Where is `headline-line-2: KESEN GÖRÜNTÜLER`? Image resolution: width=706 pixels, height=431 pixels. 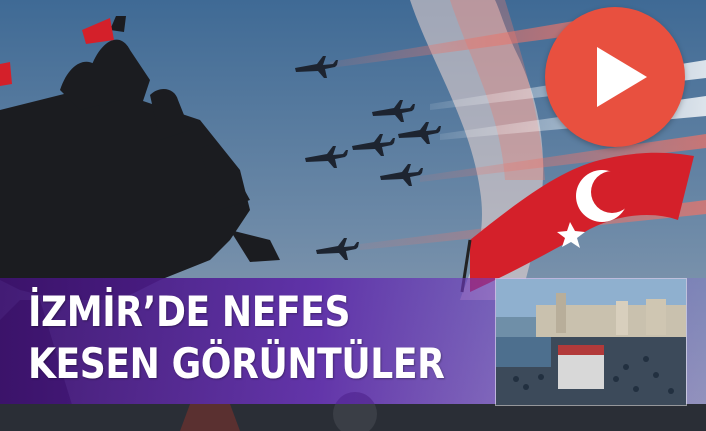 headline-line-2: KESEN GÖRÜNTÜLER is located at coordinates (236, 363).